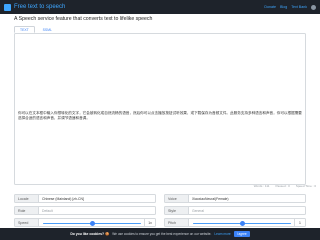 Image resolution: width=320 pixels, height=240 pixels. I want to click on cookie-title: Do you like cookies? 🍪, so click(90, 234).